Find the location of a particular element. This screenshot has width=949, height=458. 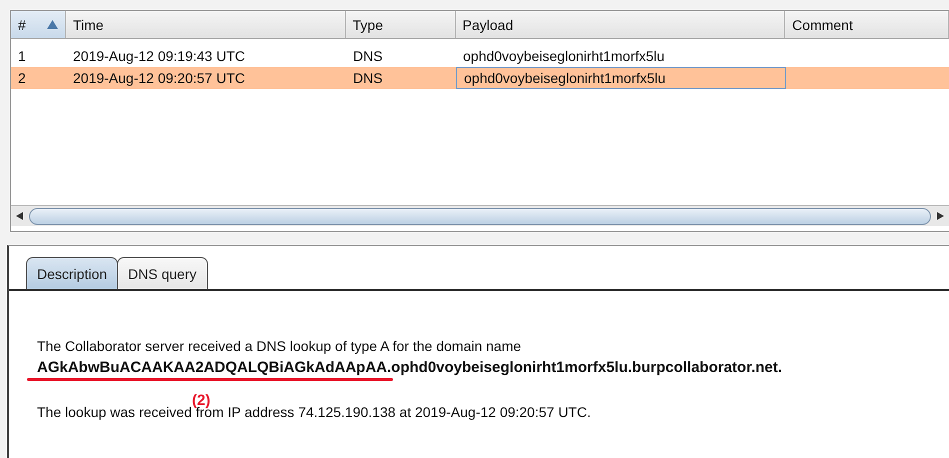

column-header: Time is located at coordinates (206, 24).